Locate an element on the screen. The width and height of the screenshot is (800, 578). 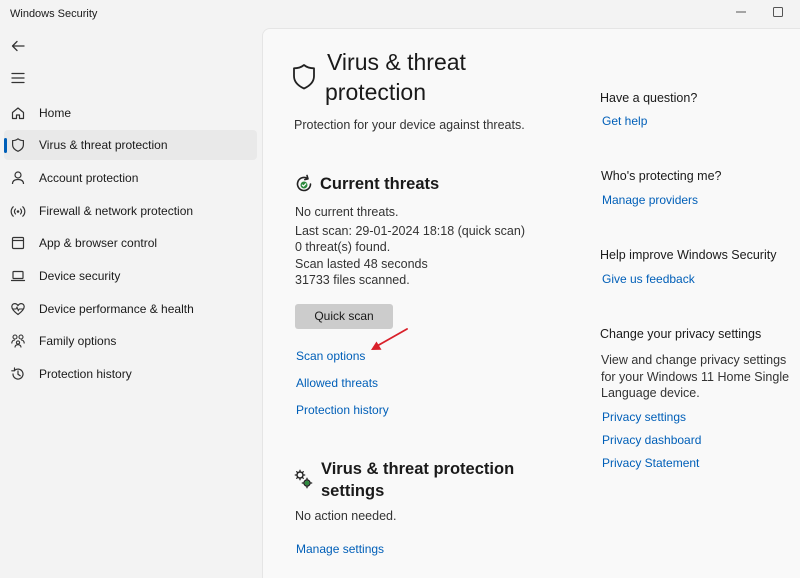
sidebar-item-app-browser-control: App & browser control is located at coordinates (130, 243).